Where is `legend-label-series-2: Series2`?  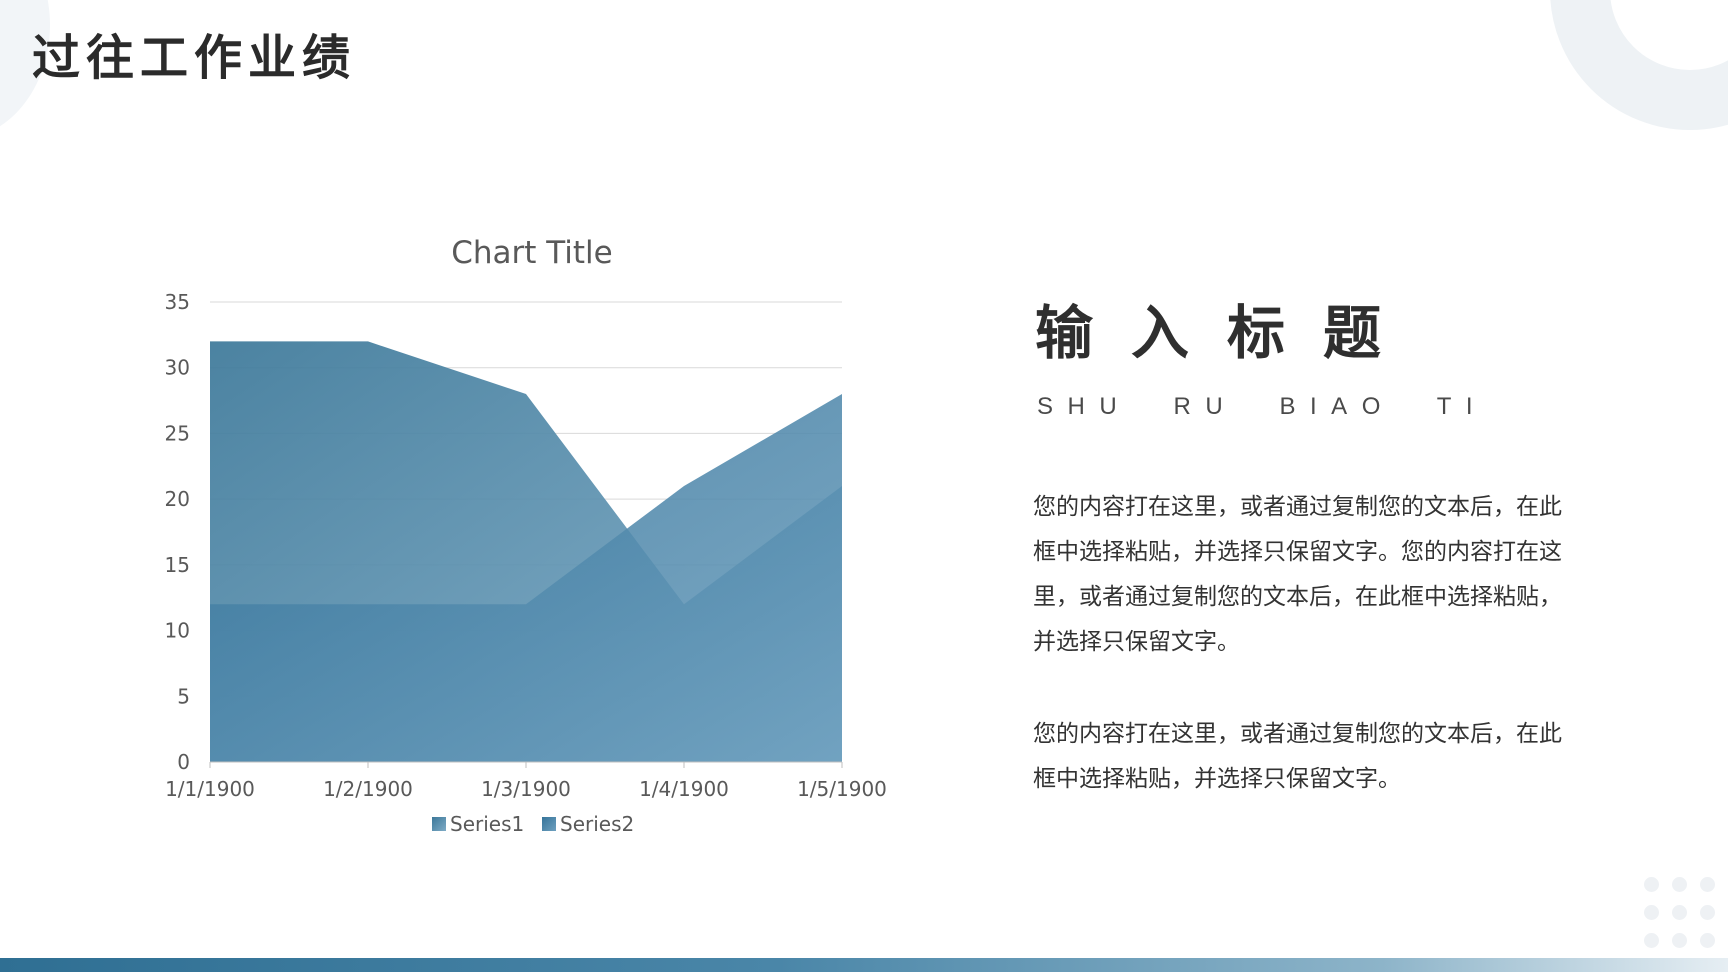
legend-label-series-2: Series2 is located at coordinates (597, 824).